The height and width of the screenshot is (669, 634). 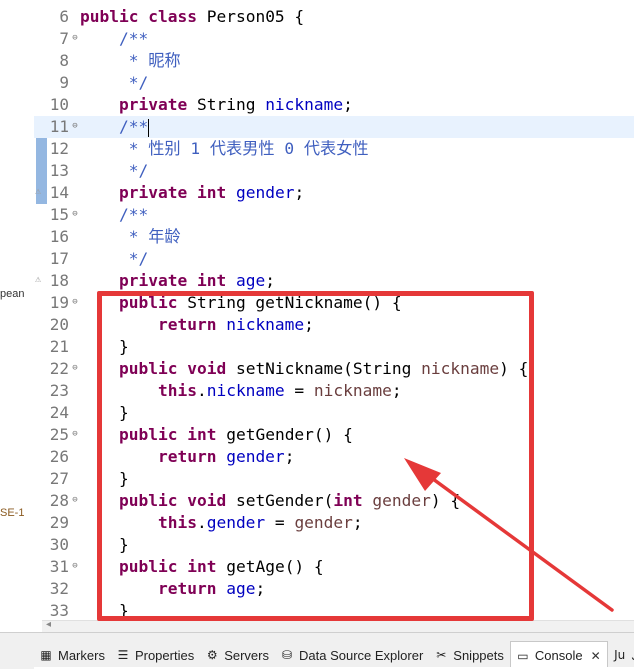 What do you see at coordinates (164, 655) in the screenshot?
I see `tab-label: Properties` at bounding box center [164, 655].